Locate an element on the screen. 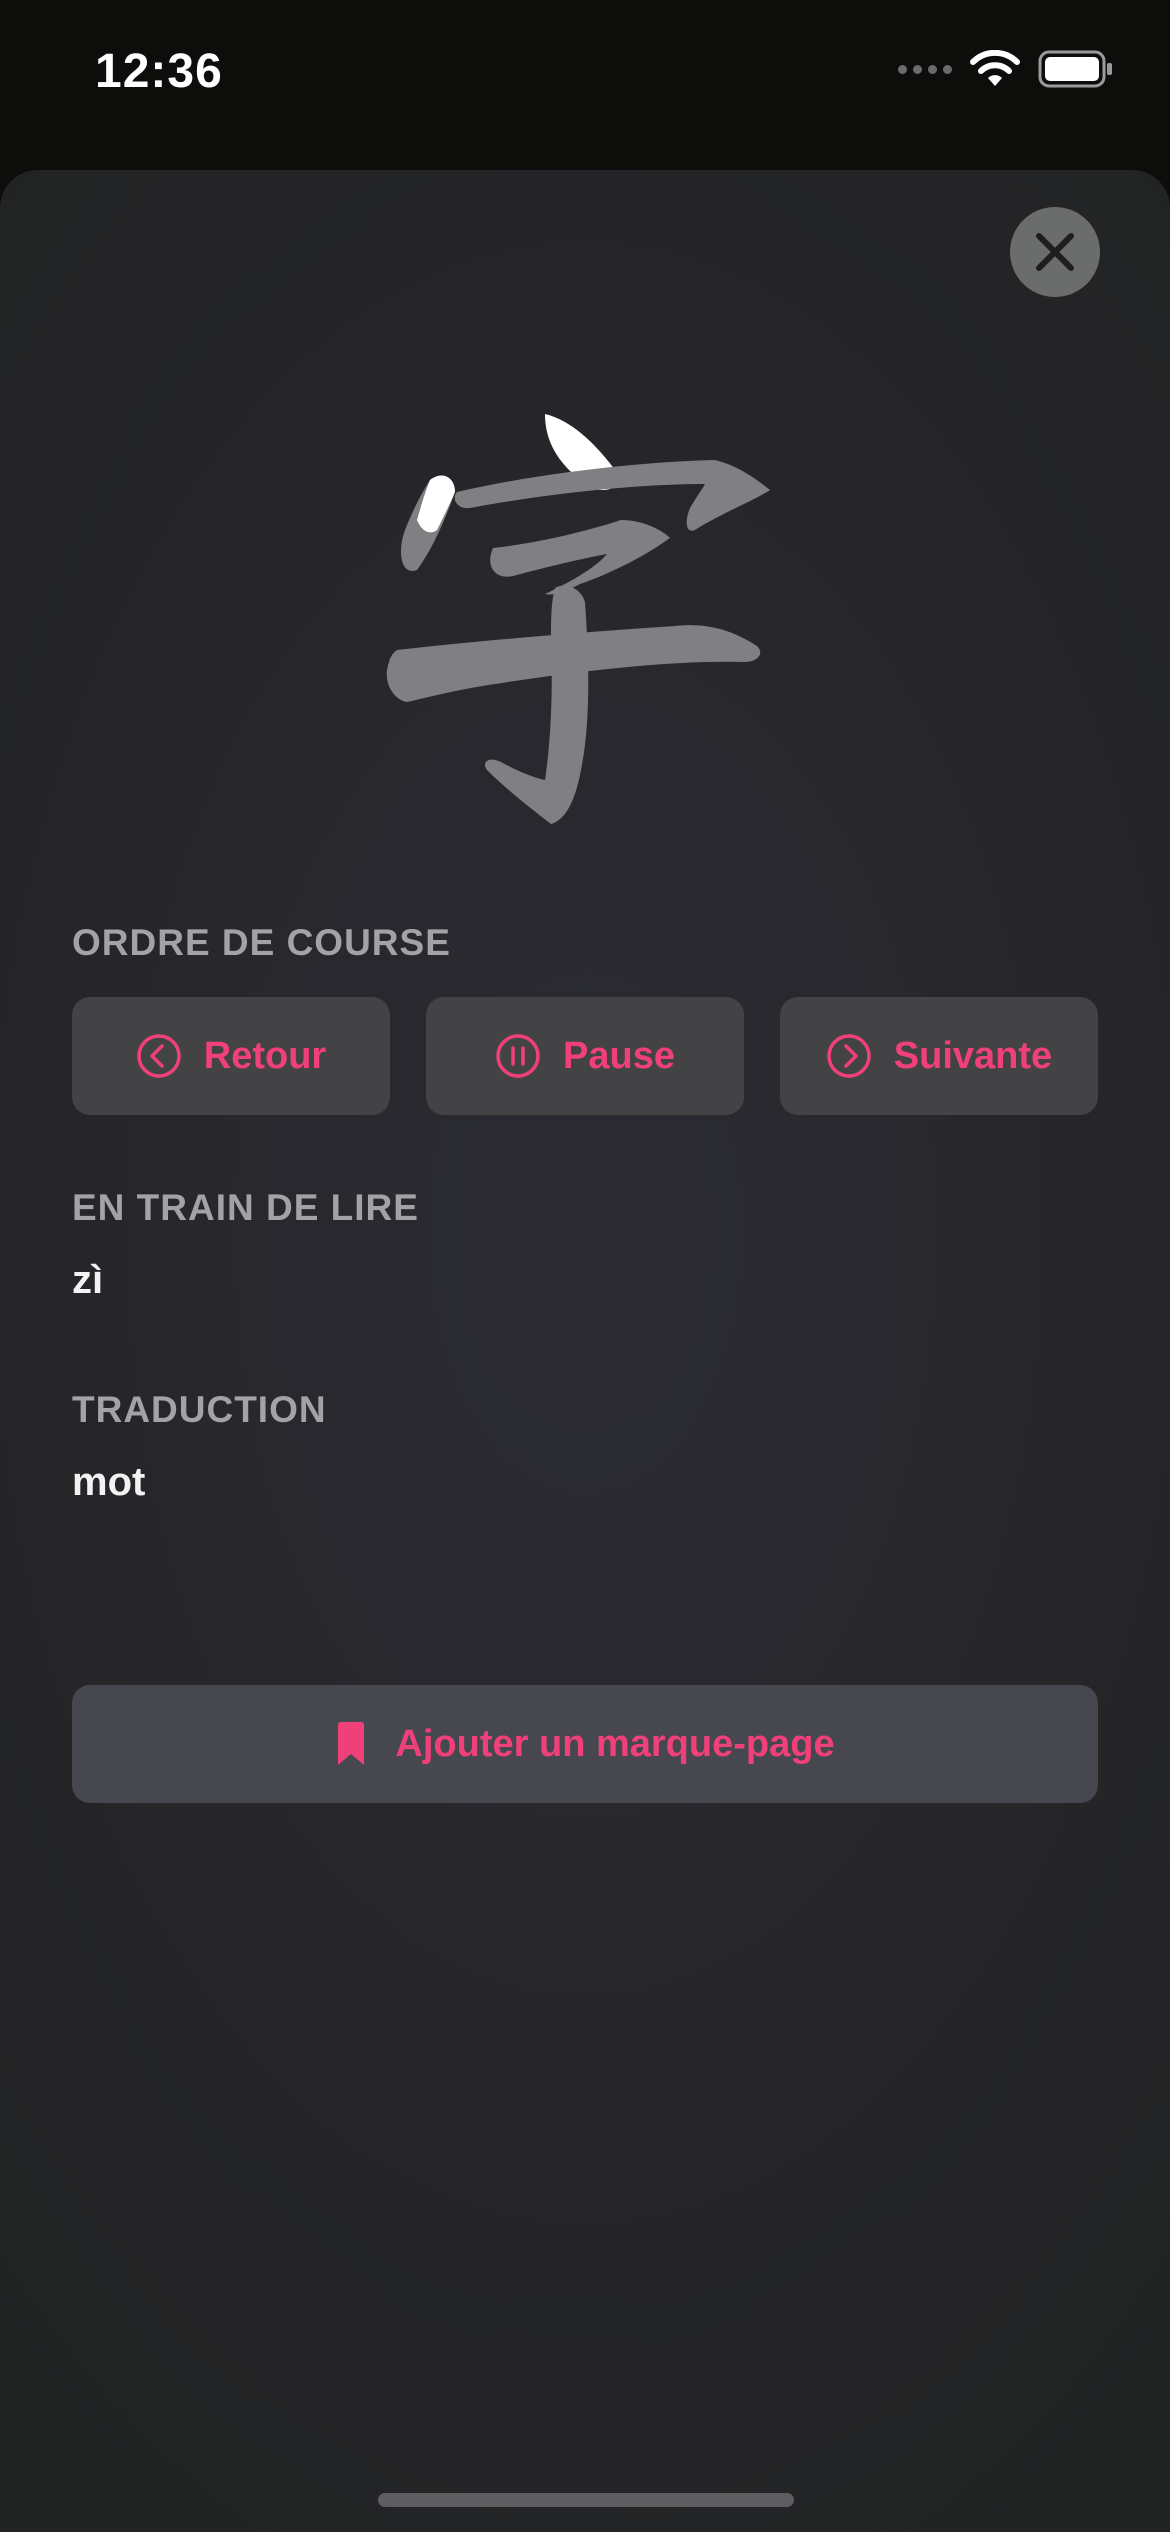 The image size is (1170, 2532). translation-label: TRADUCTION is located at coordinates (199, 1409).